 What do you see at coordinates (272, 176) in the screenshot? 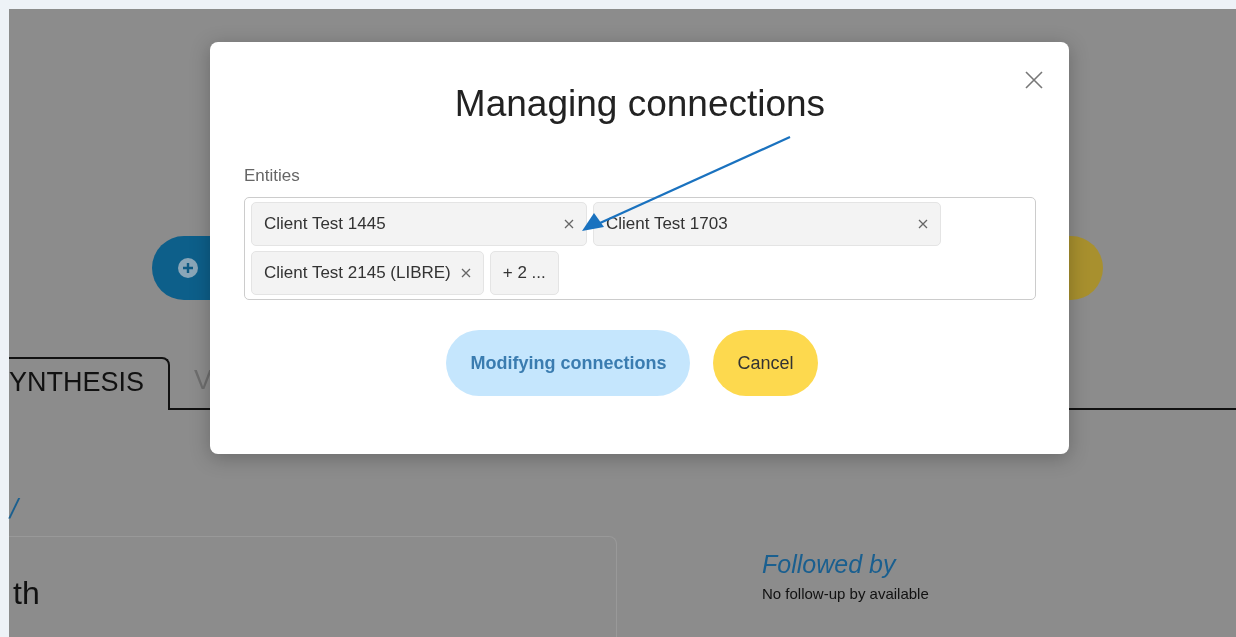
I see `field-label: Entities` at bounding box center [272, 176].